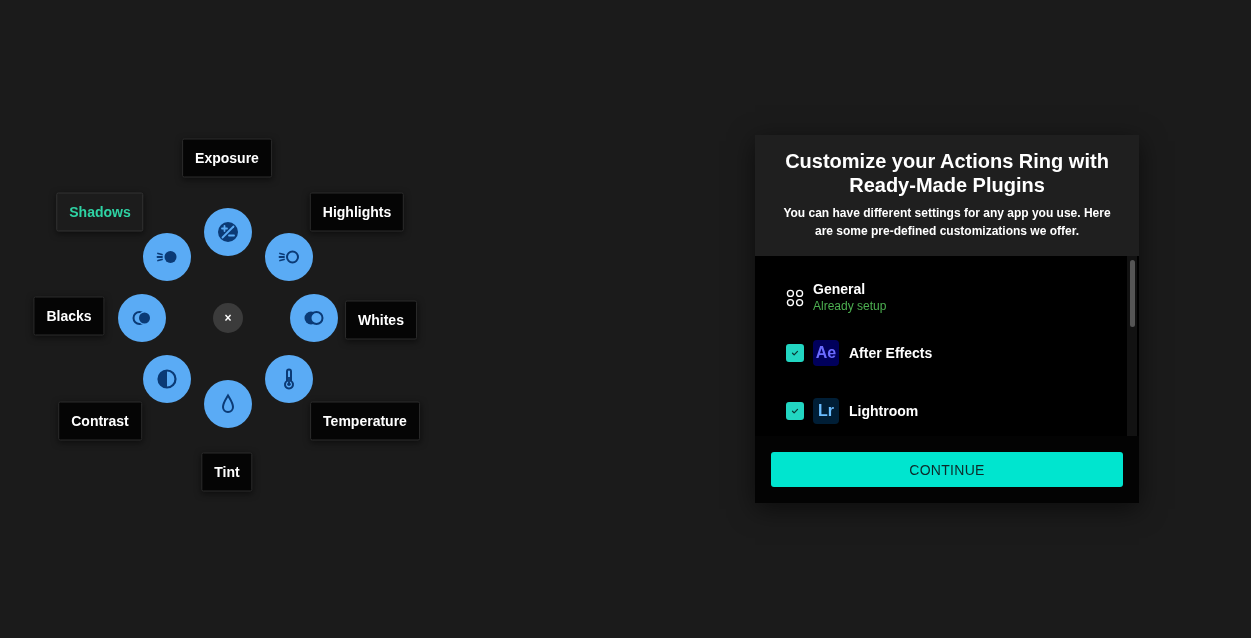 The image size is (1251, 638). What do you see at coordinates (227, 472) in the screenshot?
I see `action-label: Tint` at bounding box center [227, 472].